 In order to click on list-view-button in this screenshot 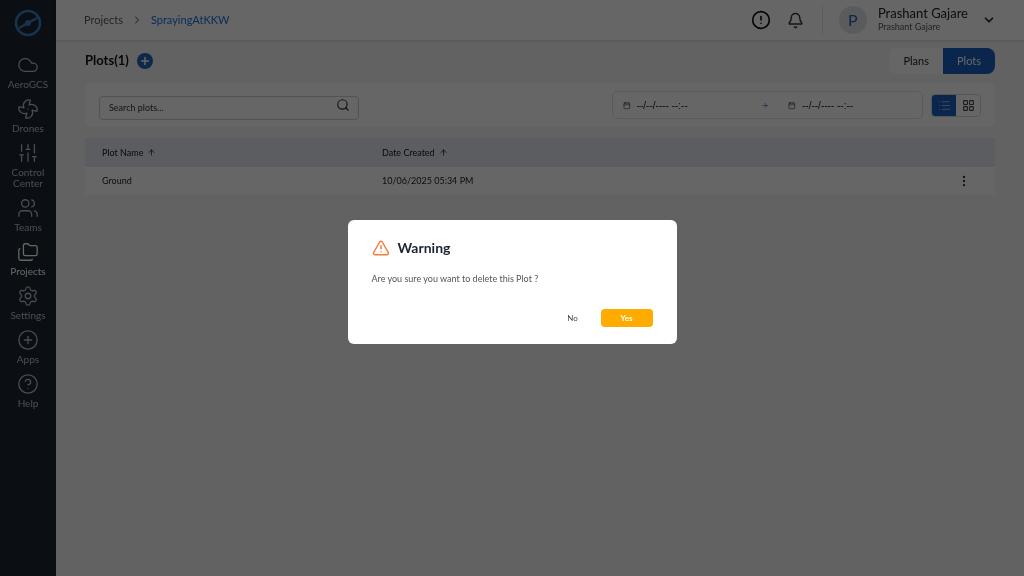, I will do `click(944, 105)`.